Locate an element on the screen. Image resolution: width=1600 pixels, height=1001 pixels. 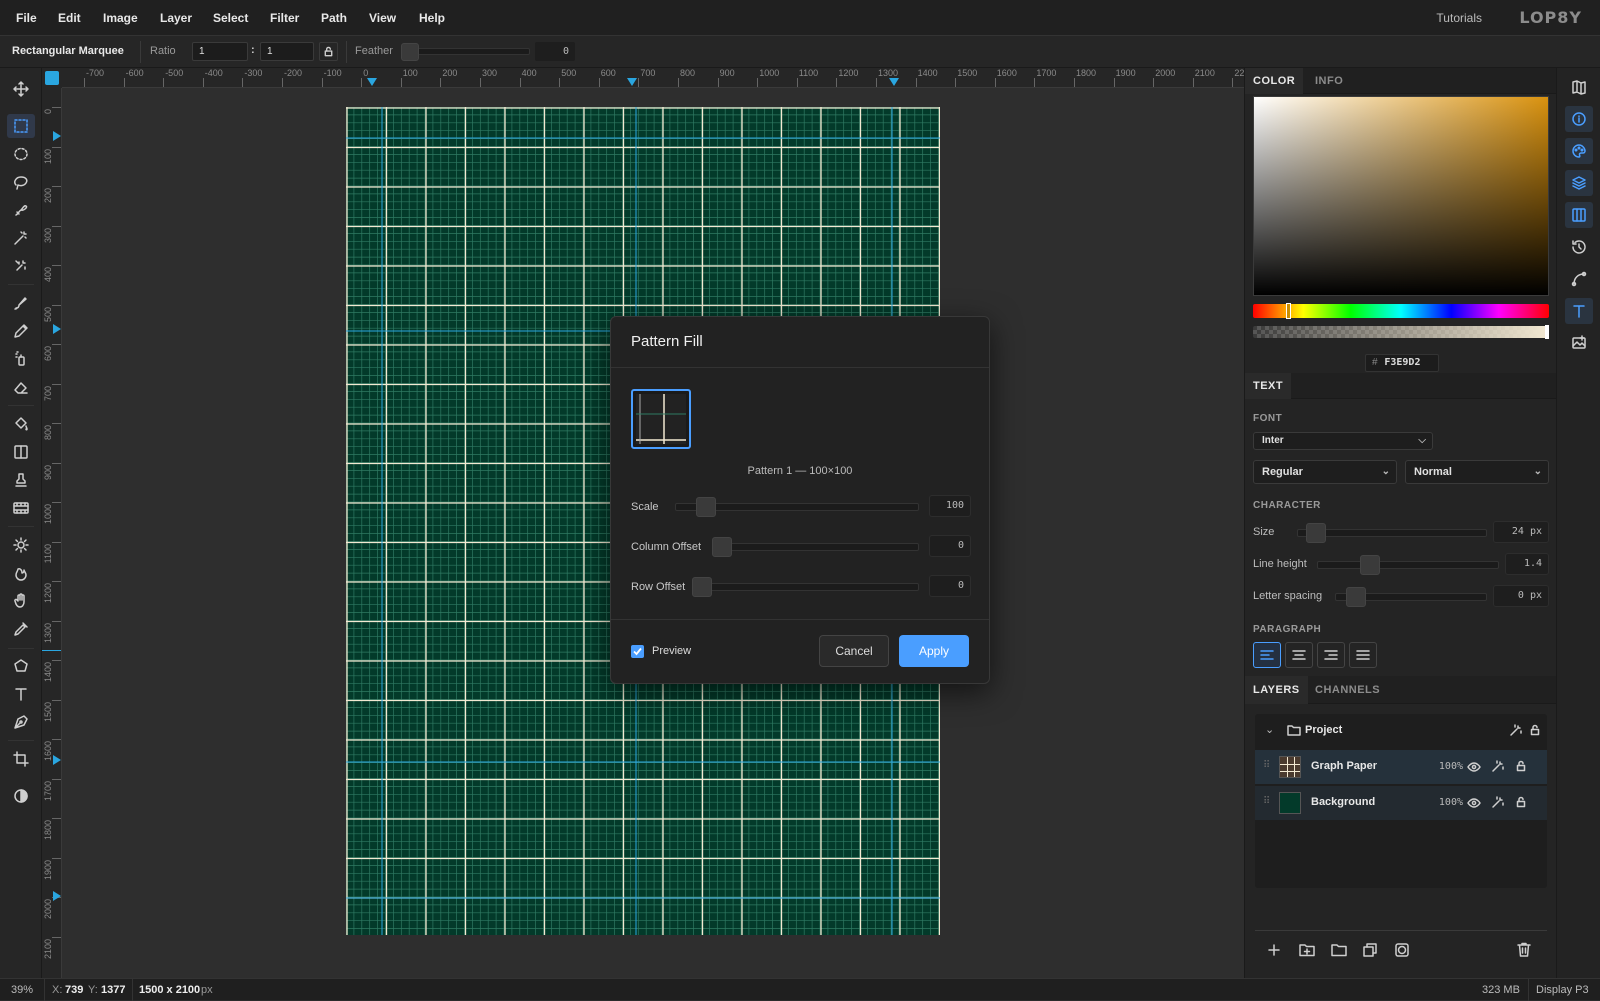
type-tool is located at coordinates (21, 694).